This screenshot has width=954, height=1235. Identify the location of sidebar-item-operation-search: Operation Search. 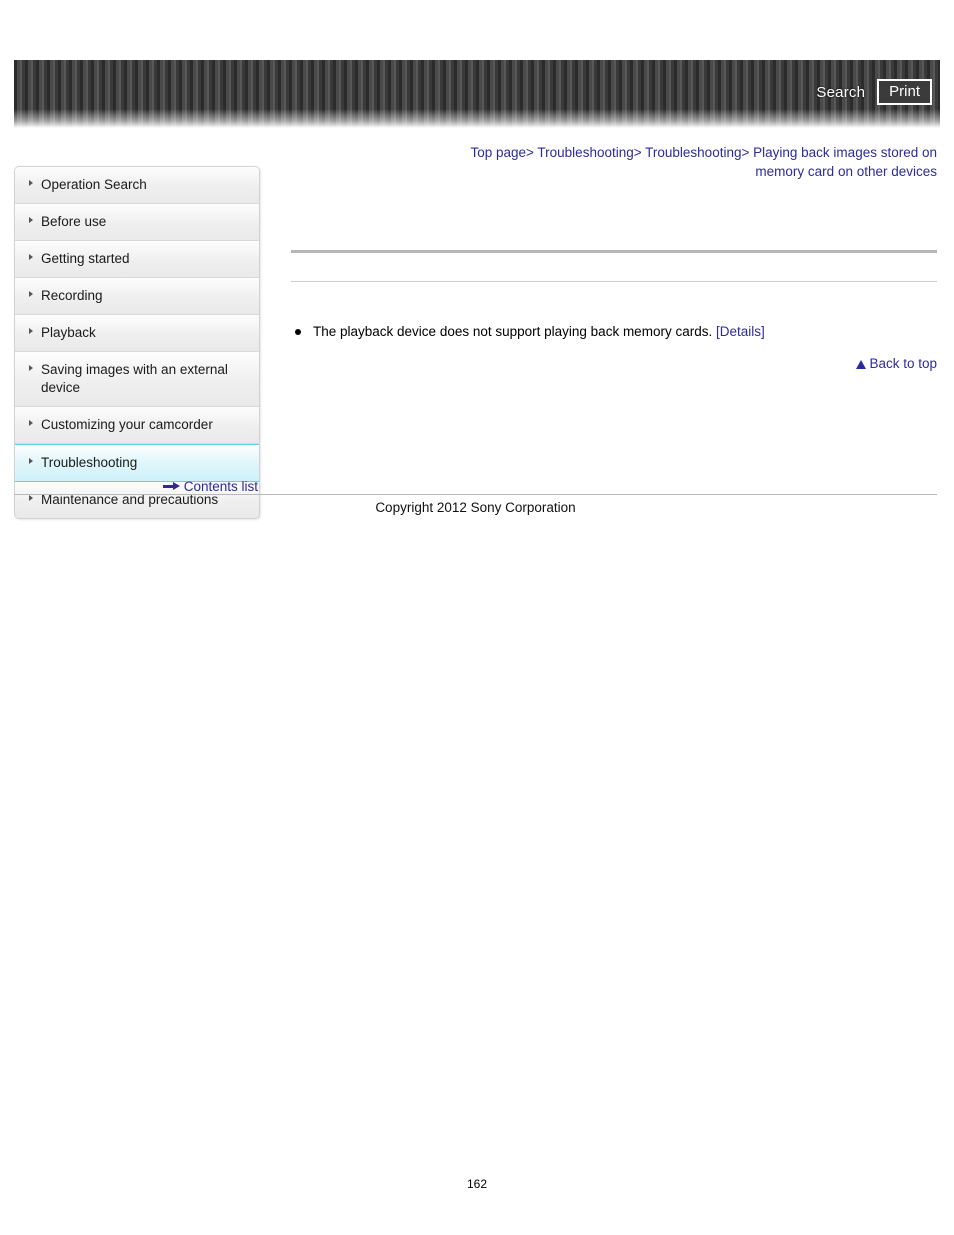
(137, 185).